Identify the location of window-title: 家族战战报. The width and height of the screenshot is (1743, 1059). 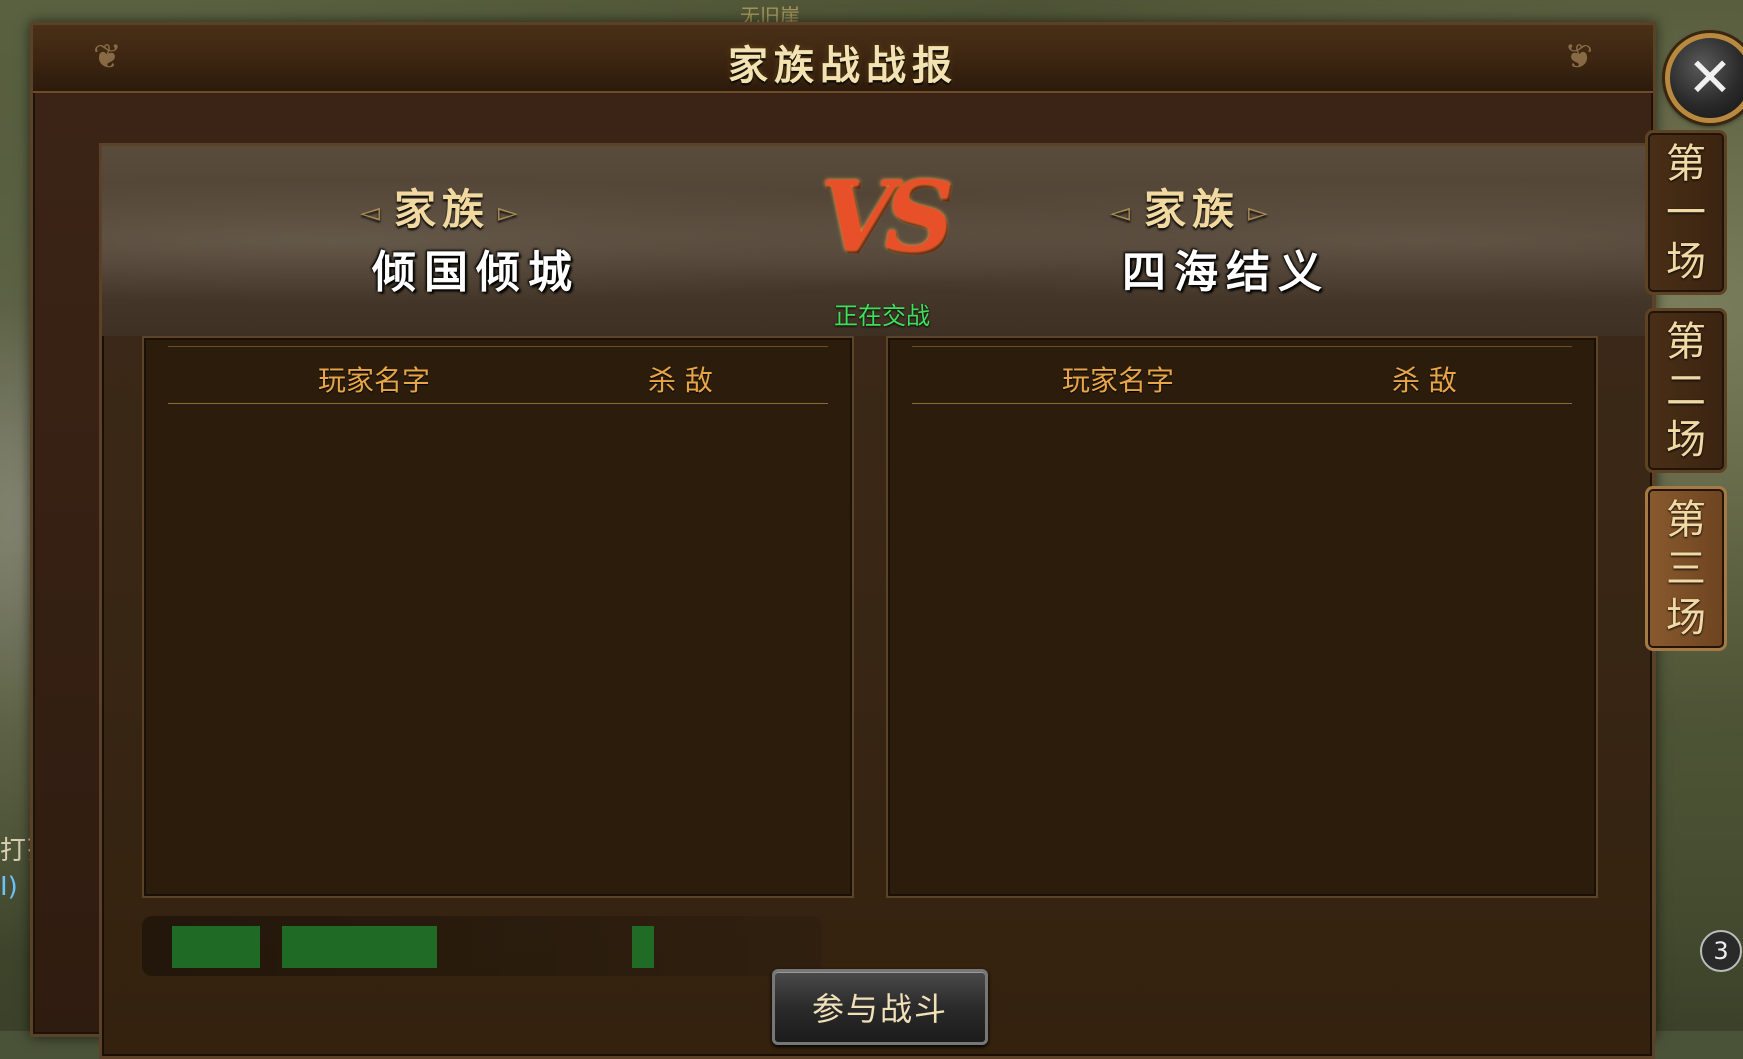
(843, 65).